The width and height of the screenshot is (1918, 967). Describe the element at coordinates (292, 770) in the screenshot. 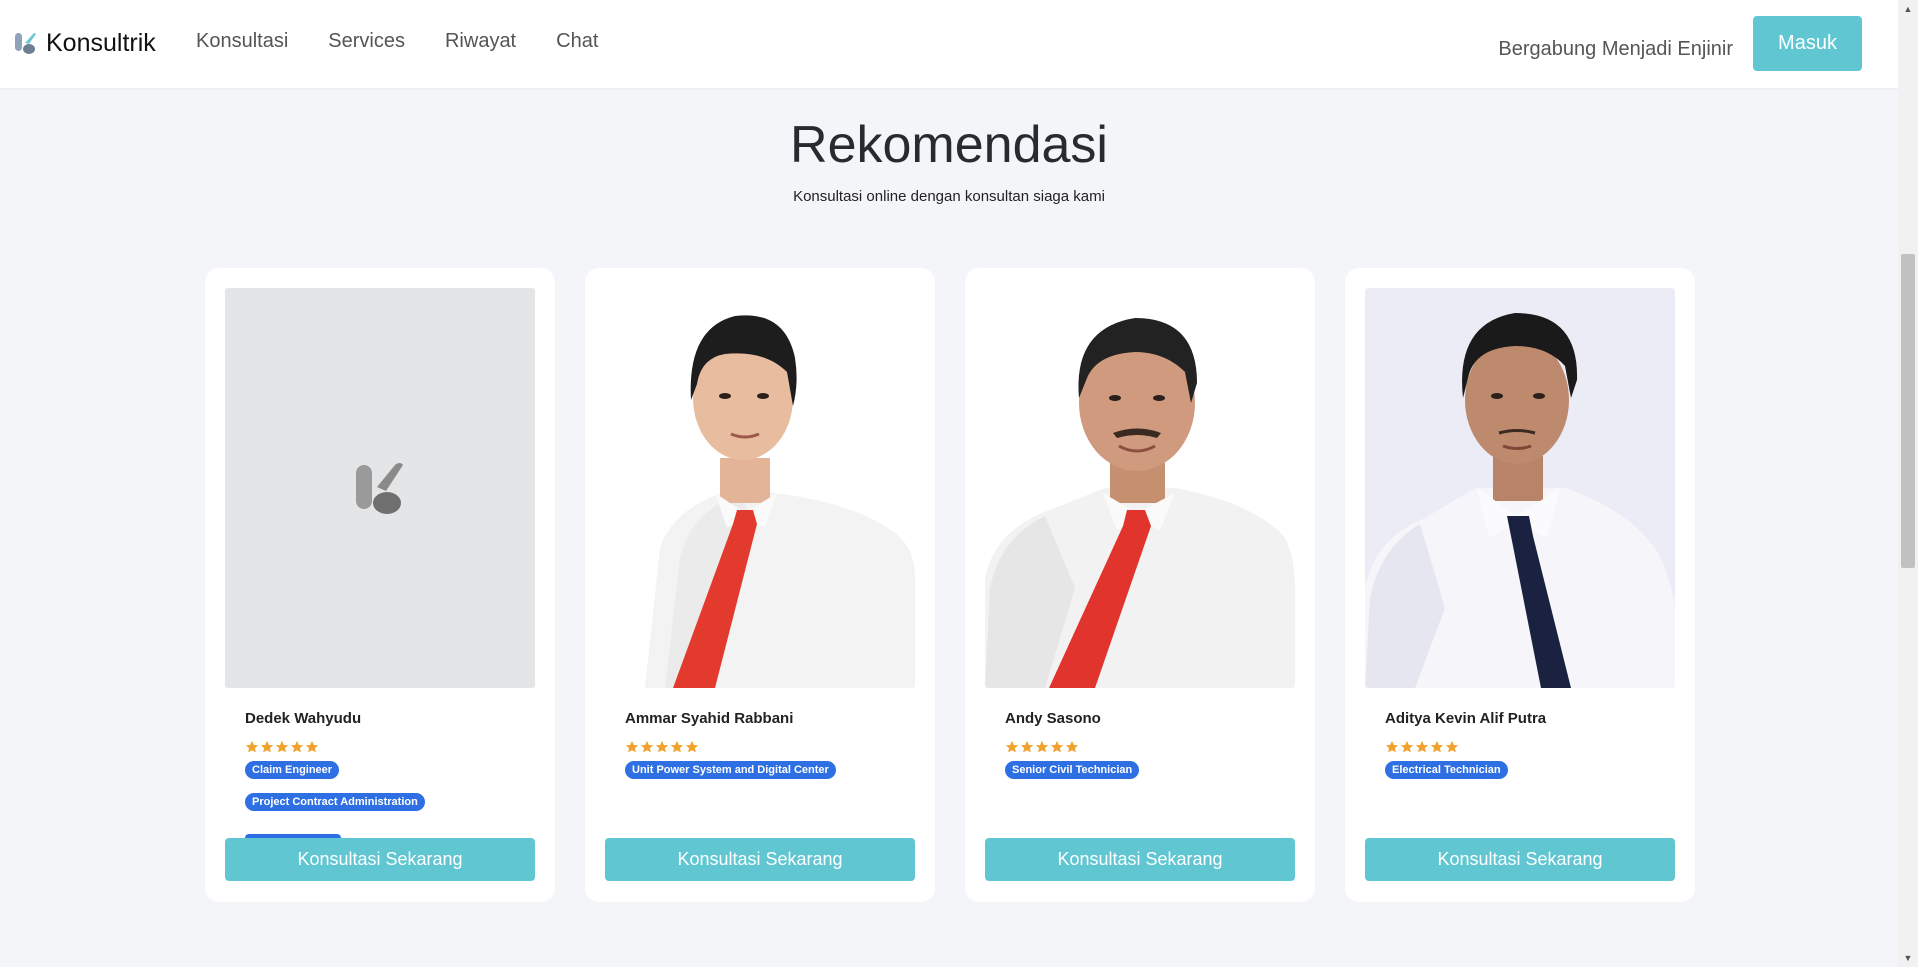

I see `specialty-tag: Claim Engineer` at that location.